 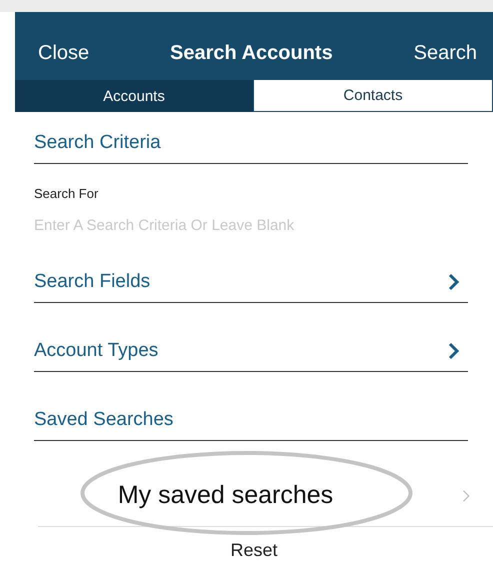 What do you see at coordinates (251, 337) in the screenshot?
I see `nav-row: Account Types` at bounding box center [251, 337].